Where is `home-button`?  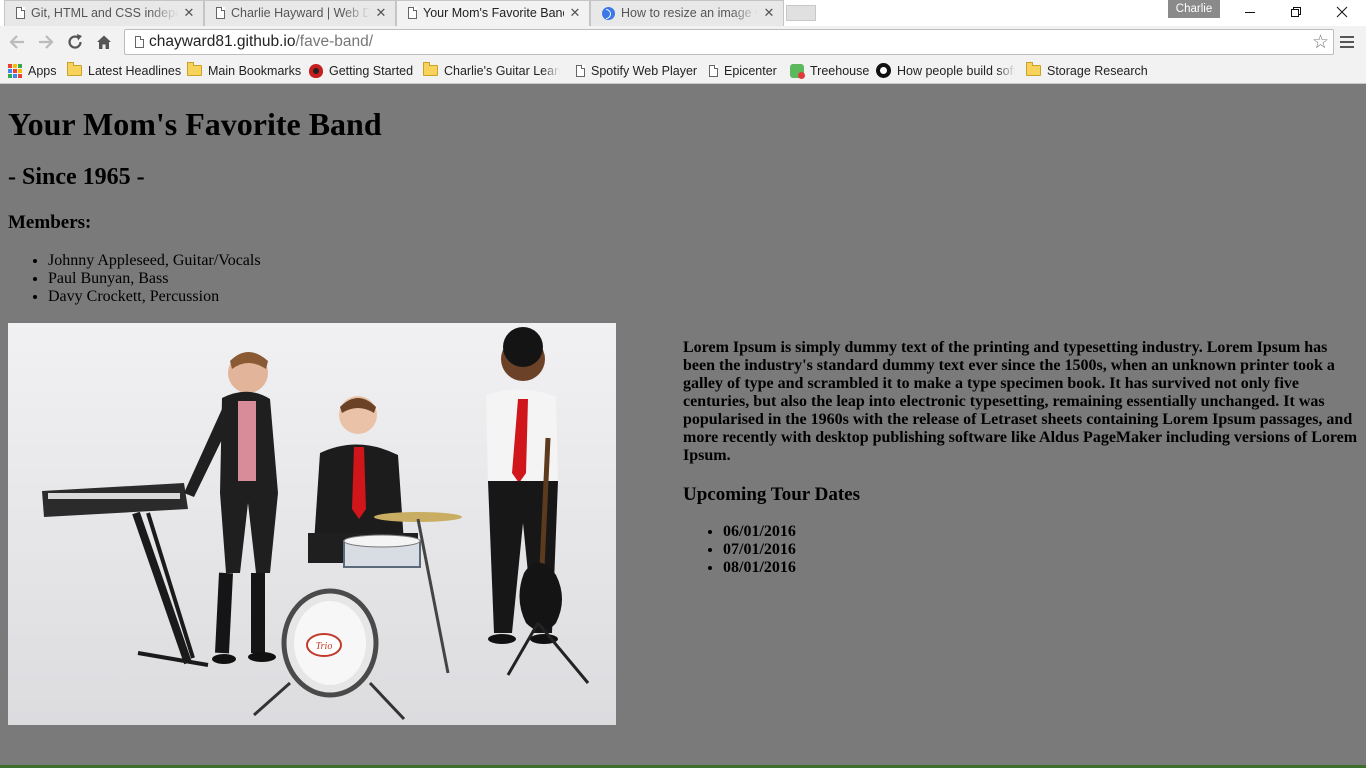 home-button is located at coordinates (104, 42).